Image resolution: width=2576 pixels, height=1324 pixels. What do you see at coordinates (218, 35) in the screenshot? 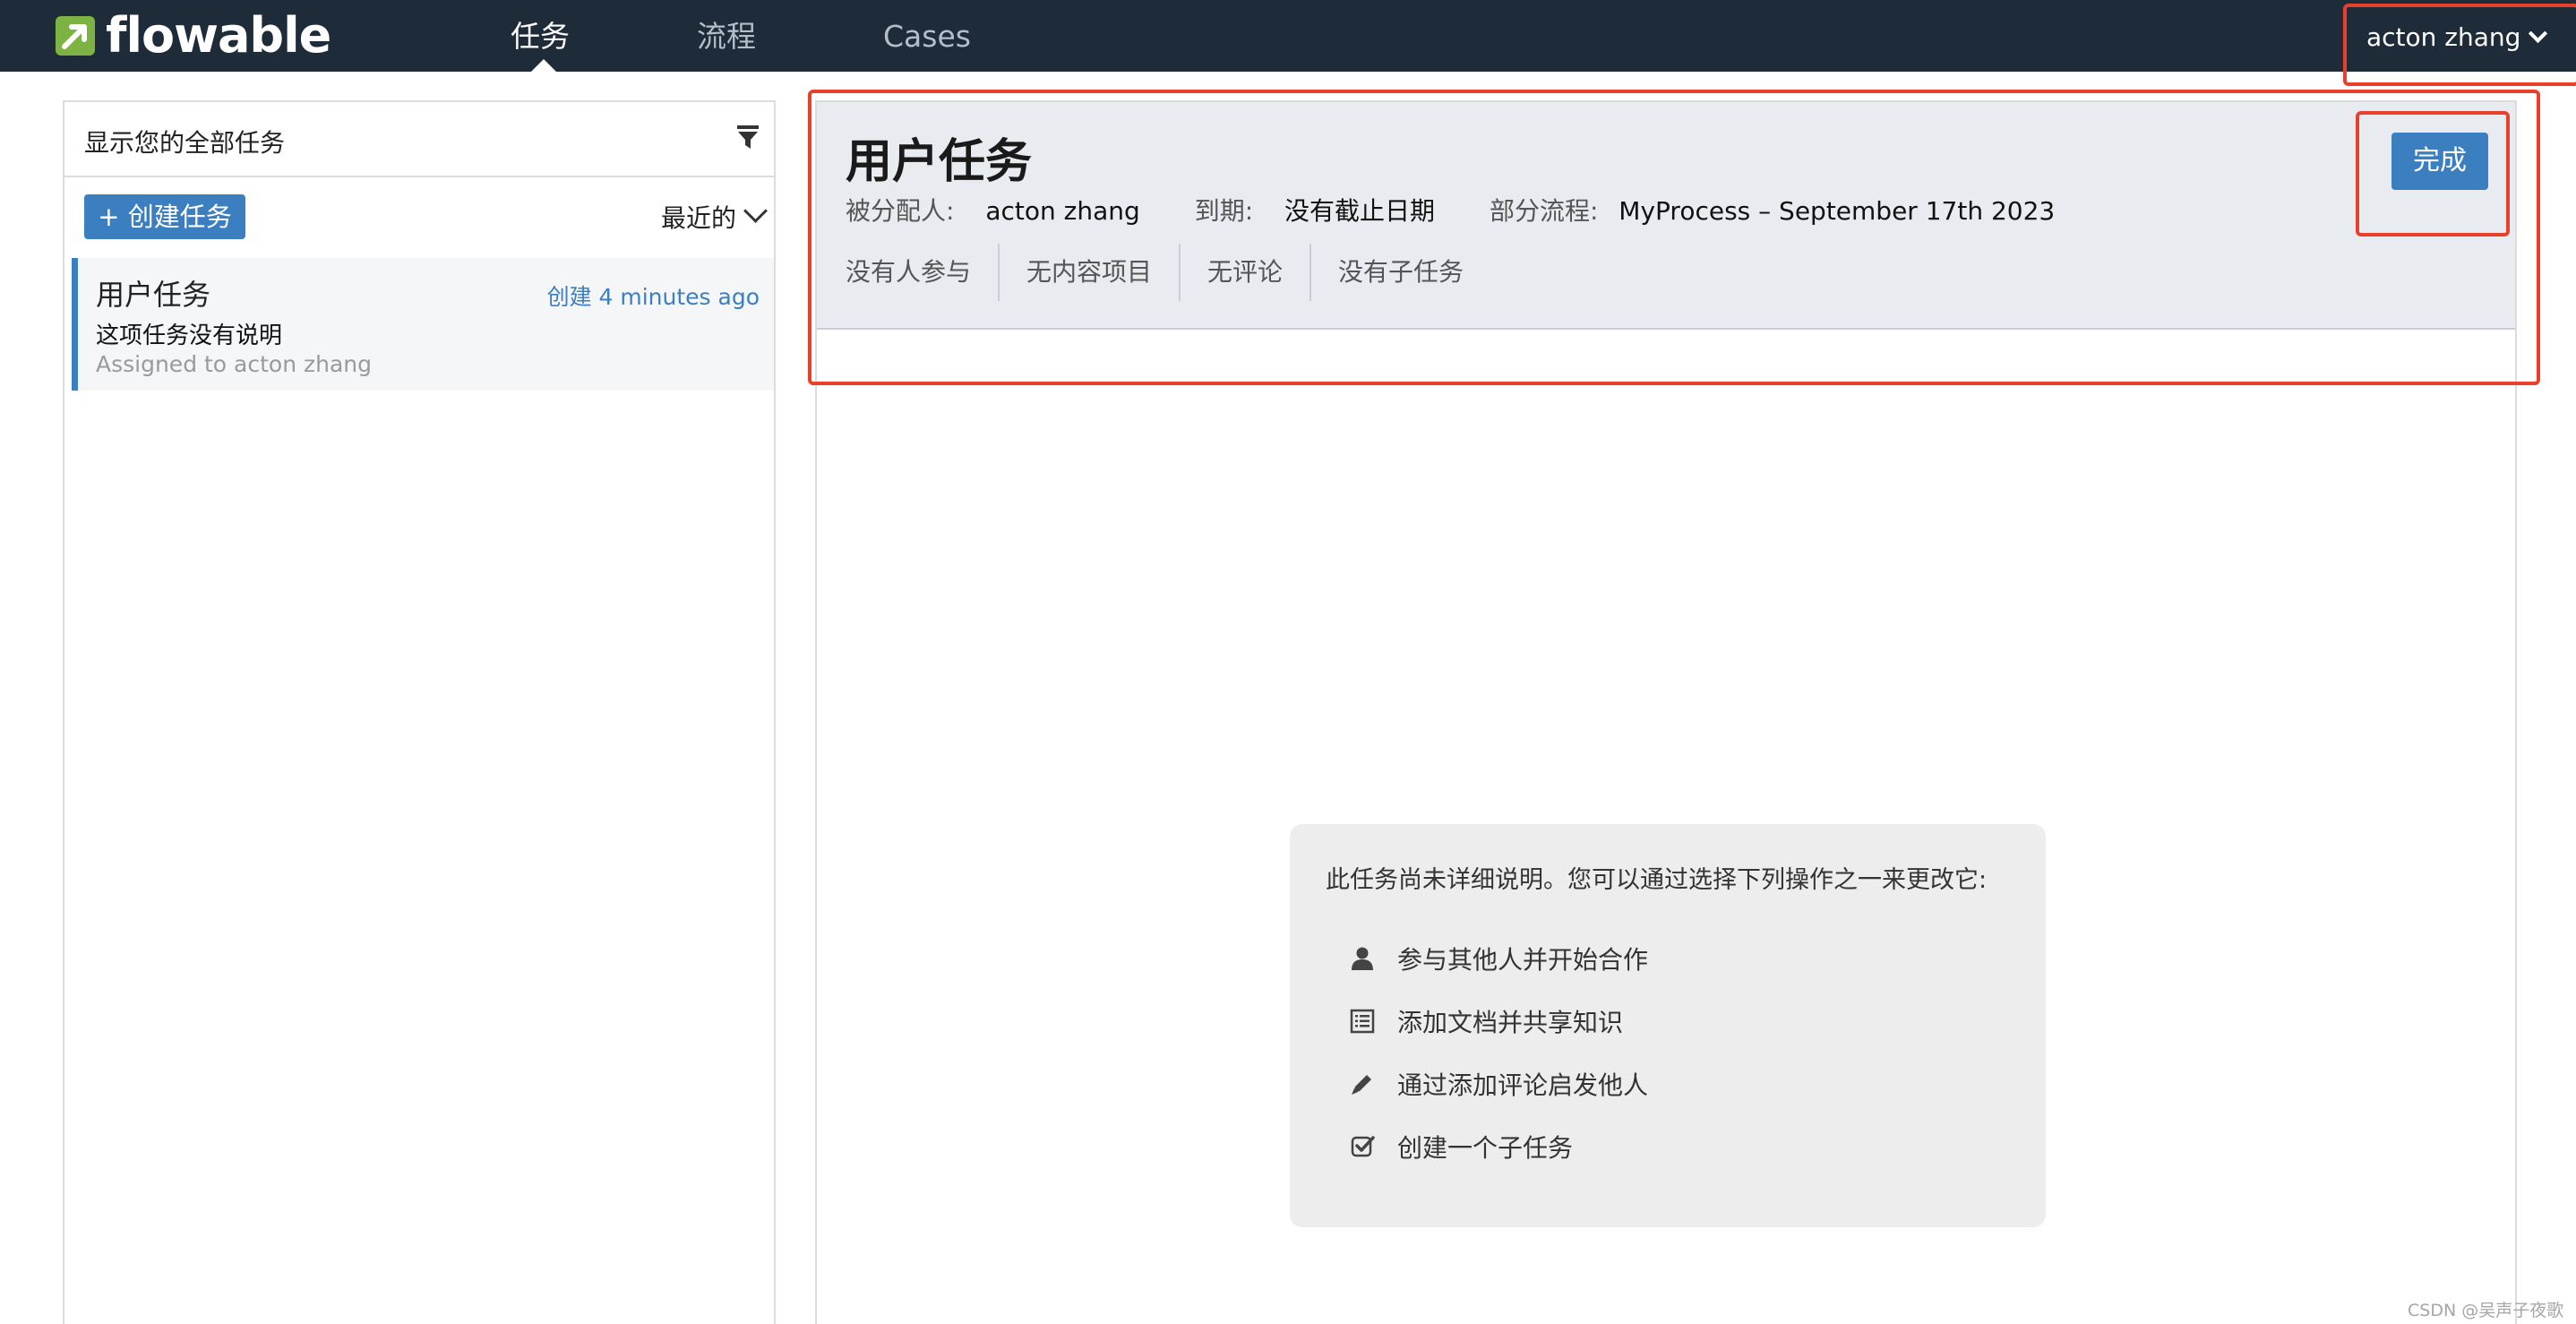
I see `logo-text: flowable` at bounding box center [218, 35].